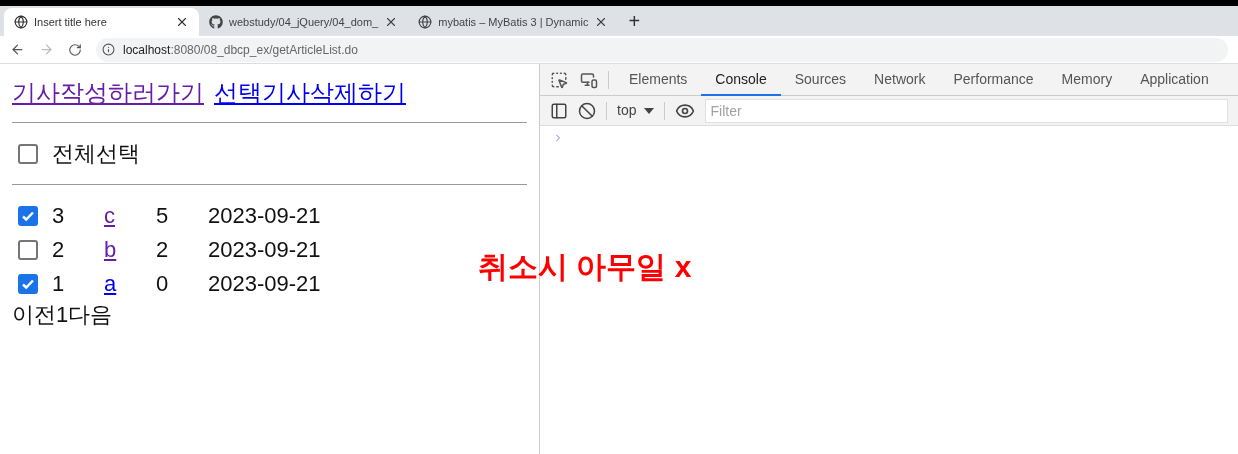  I want to click on github-icon, so click(216, 22).